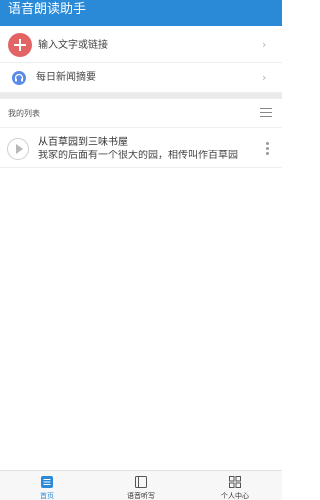 This screenshot has width=320, height=500. What do you see at coordinates (18, 149) in the screenshot?
I see `play-icon` at bounding box center [18, 149].